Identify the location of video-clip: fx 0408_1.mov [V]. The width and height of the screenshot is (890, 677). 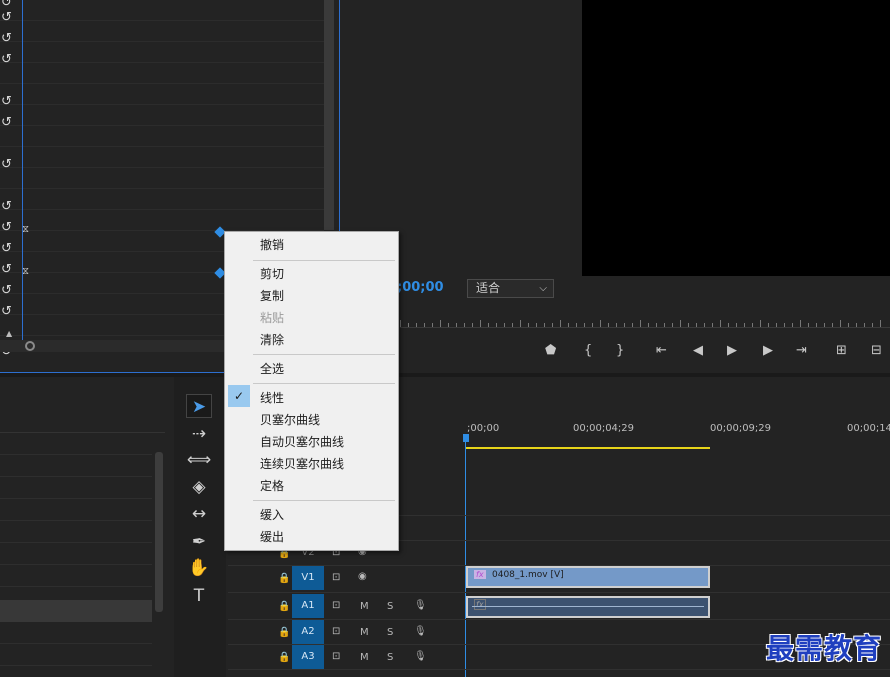
(588, 577).